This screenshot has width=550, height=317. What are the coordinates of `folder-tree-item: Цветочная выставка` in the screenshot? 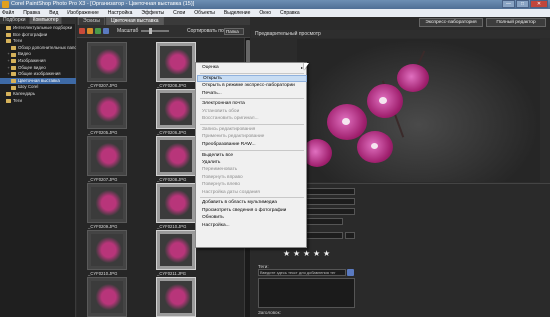 It's located at (38, 81).